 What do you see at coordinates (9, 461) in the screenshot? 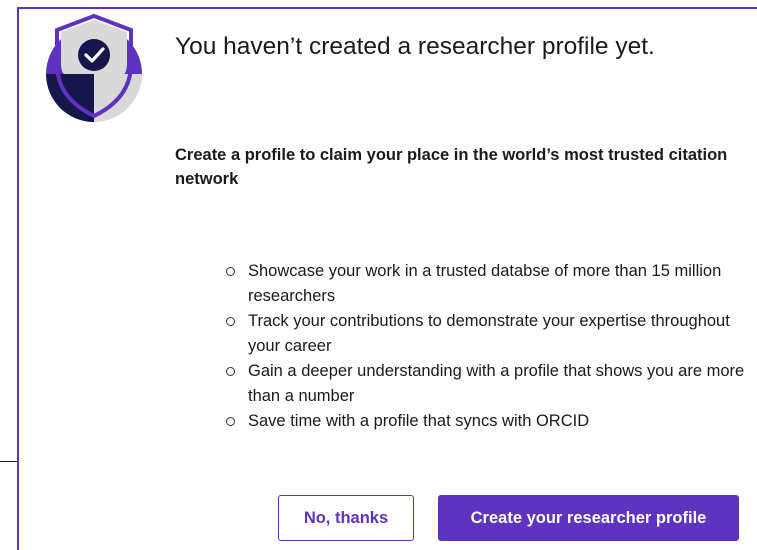
I see `background-divider` at bounding box center [9, 461].